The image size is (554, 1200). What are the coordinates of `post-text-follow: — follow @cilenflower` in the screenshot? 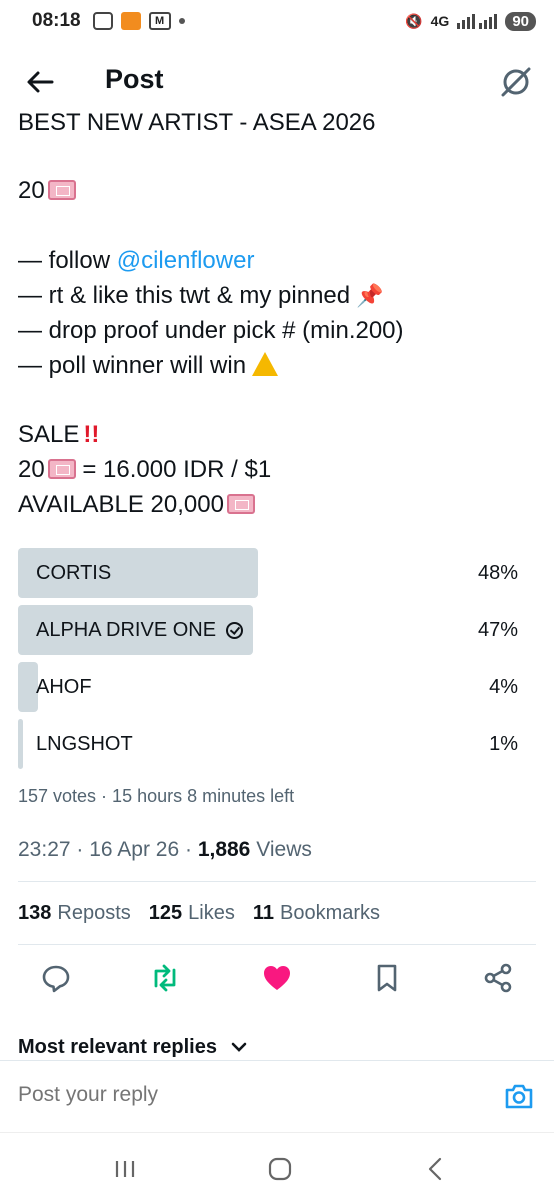 It's located at (136, 260).